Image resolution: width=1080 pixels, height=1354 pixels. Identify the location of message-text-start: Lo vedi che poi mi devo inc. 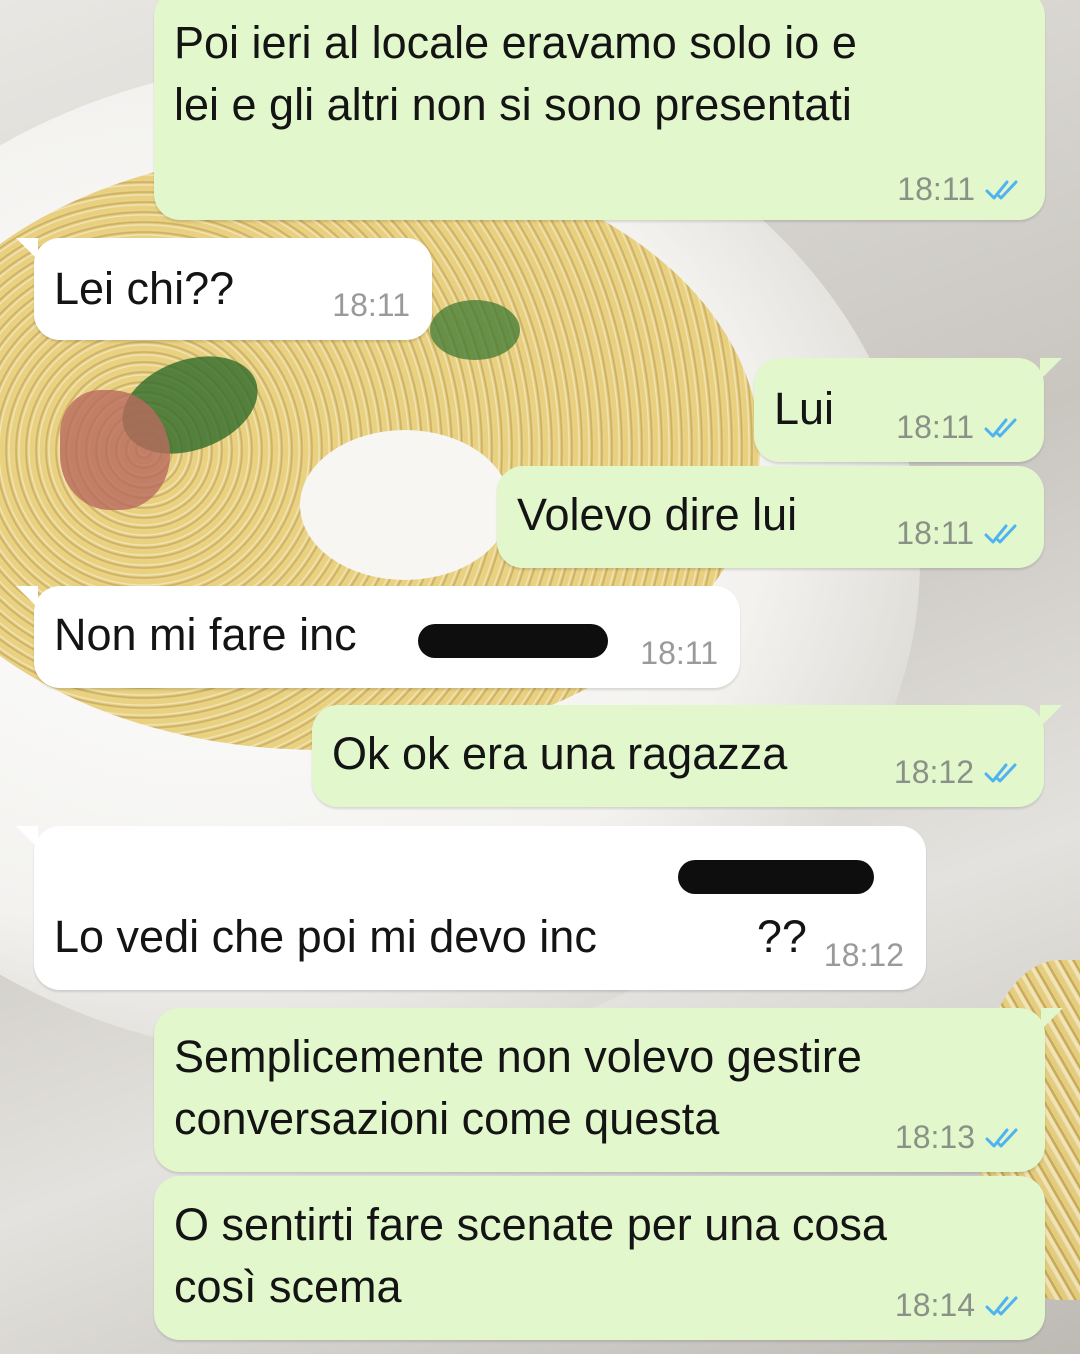
(325, 936).